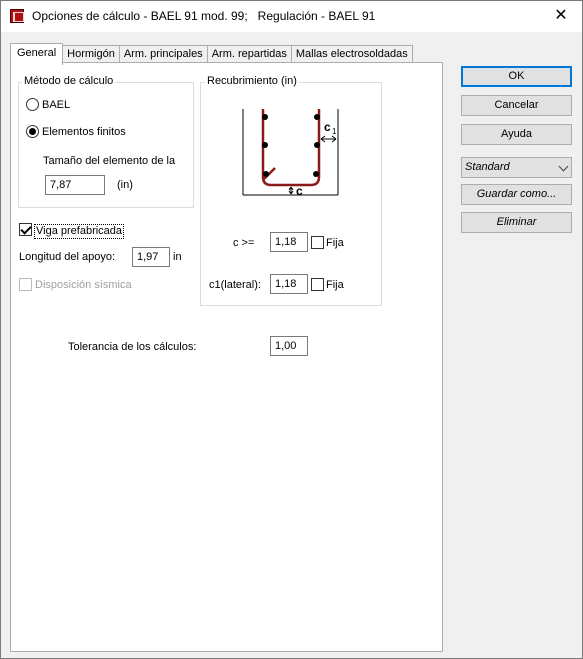 The image size is (583, 659). Describe the element at coordinates (84, 132) in the screenshot. I see `radio-elementos-finitos-label: Elementos finitos` at that location.